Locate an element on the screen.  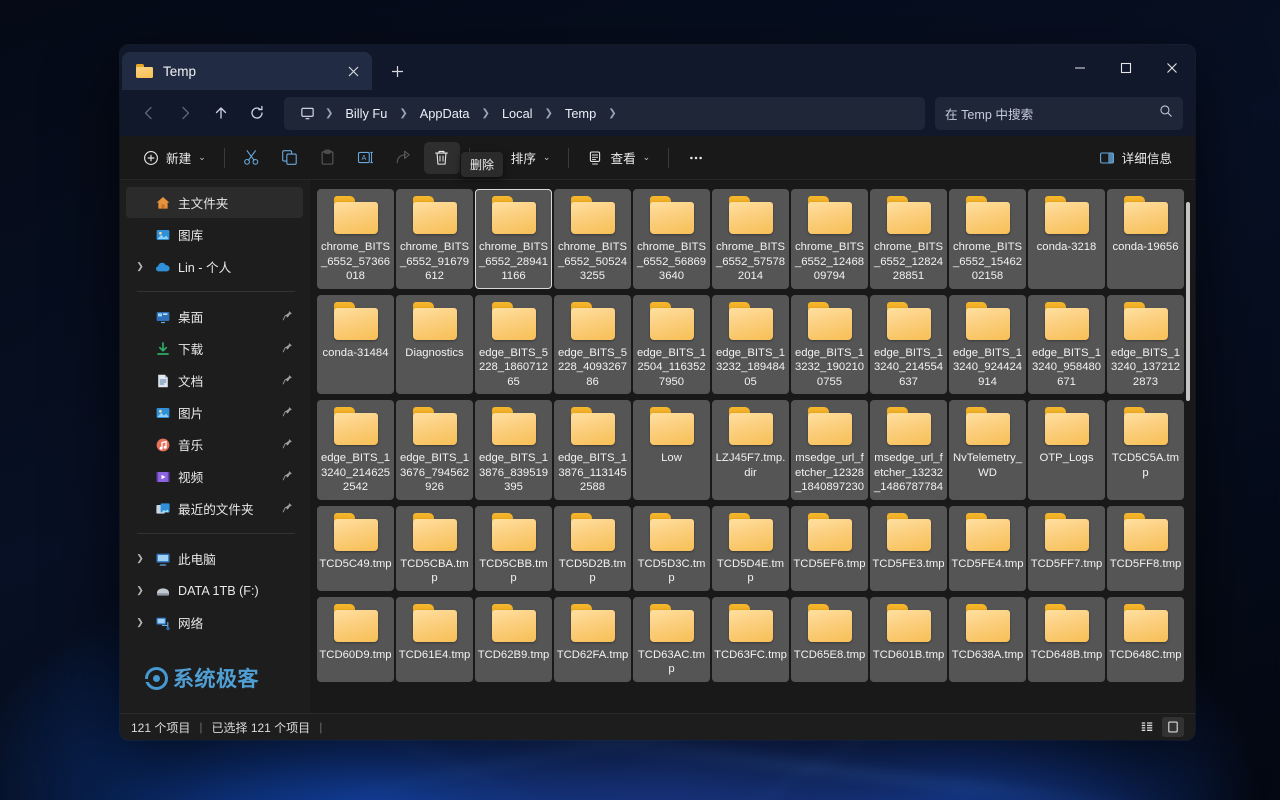
close-tab-icon is located at coordinates (353, 71).